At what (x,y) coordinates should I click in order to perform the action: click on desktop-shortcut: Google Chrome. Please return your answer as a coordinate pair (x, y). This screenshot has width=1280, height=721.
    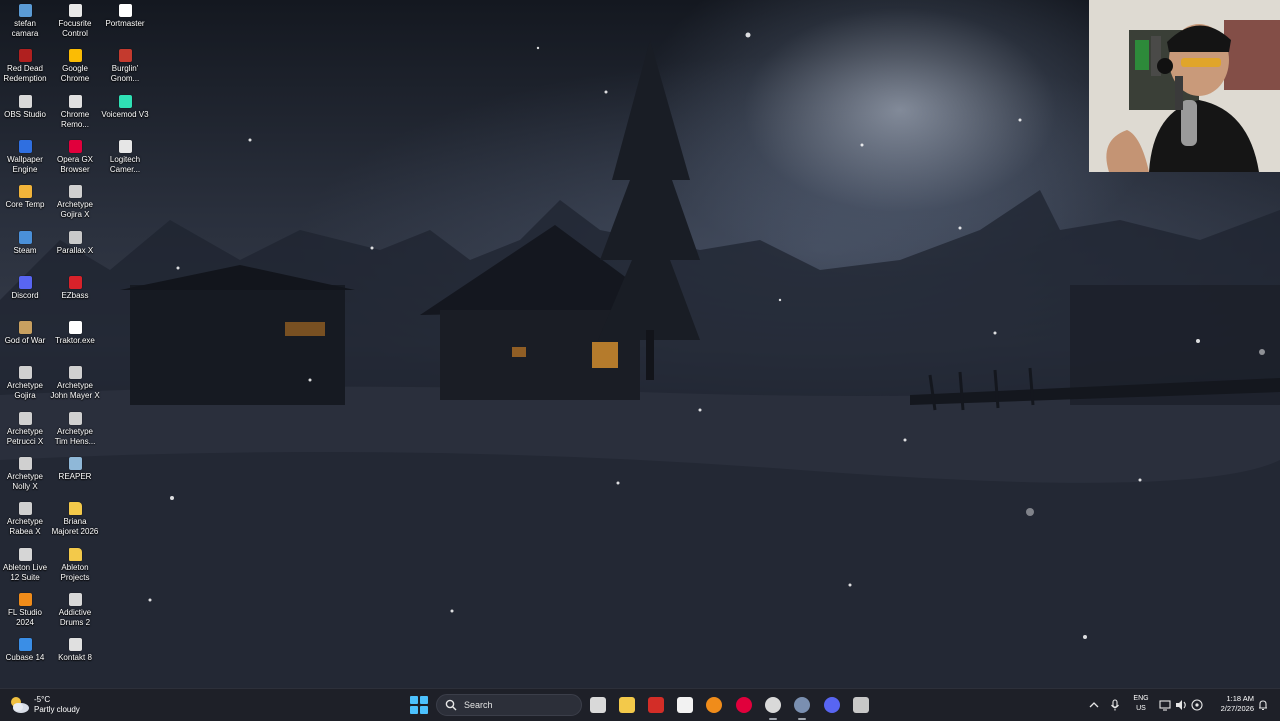
    Looking at the image, I should click on (75, 66).